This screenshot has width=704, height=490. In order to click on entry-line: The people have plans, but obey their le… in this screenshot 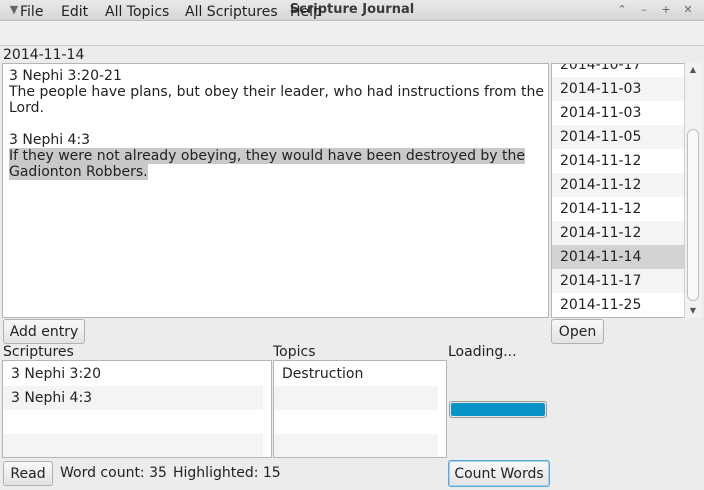, I will do `click(276, 92)`.